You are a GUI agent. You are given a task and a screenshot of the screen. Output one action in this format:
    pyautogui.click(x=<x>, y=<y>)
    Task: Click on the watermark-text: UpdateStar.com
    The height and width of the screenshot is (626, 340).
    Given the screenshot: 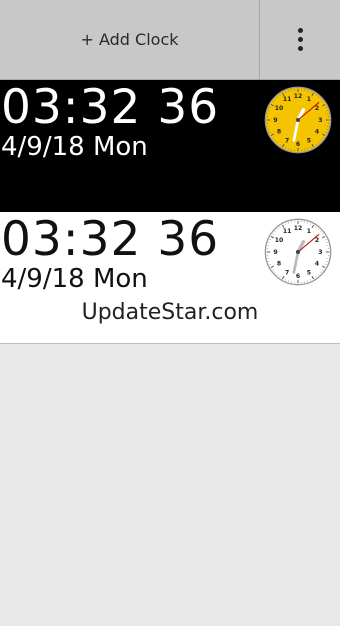 What is the action you would take?
    pyautogui.click(x=170, y=312)
    